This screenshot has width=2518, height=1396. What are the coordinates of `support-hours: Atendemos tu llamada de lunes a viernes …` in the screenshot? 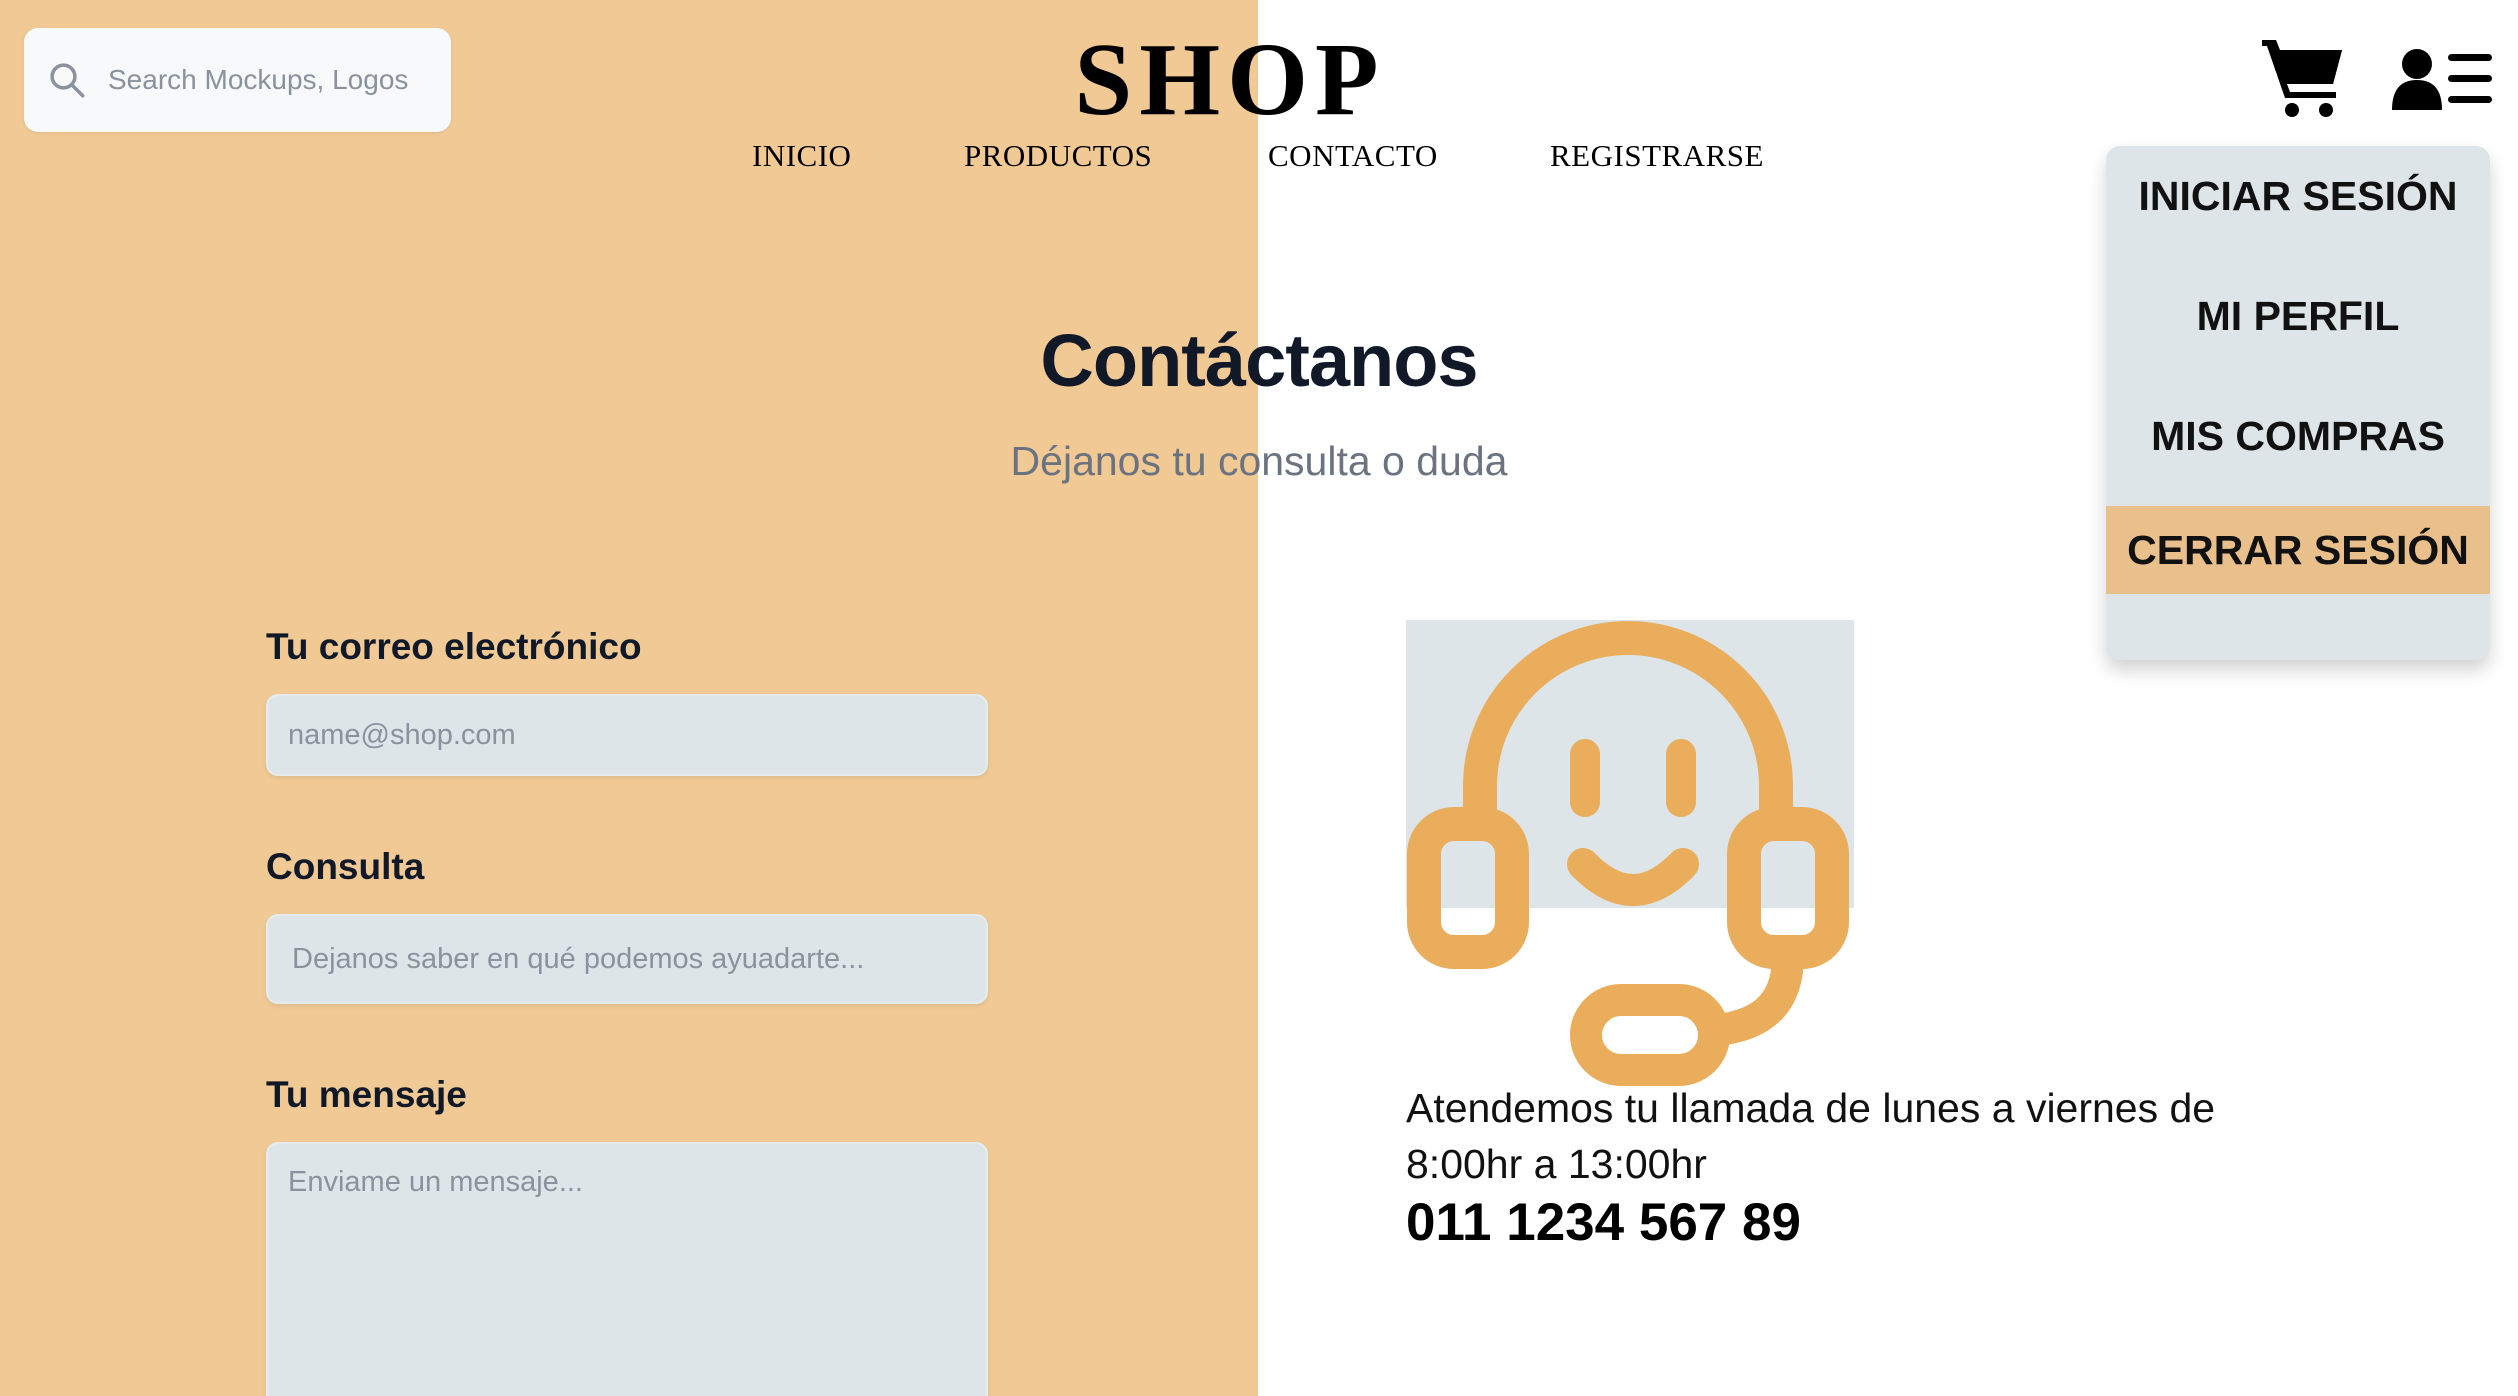 It's located at (1811, 1136).